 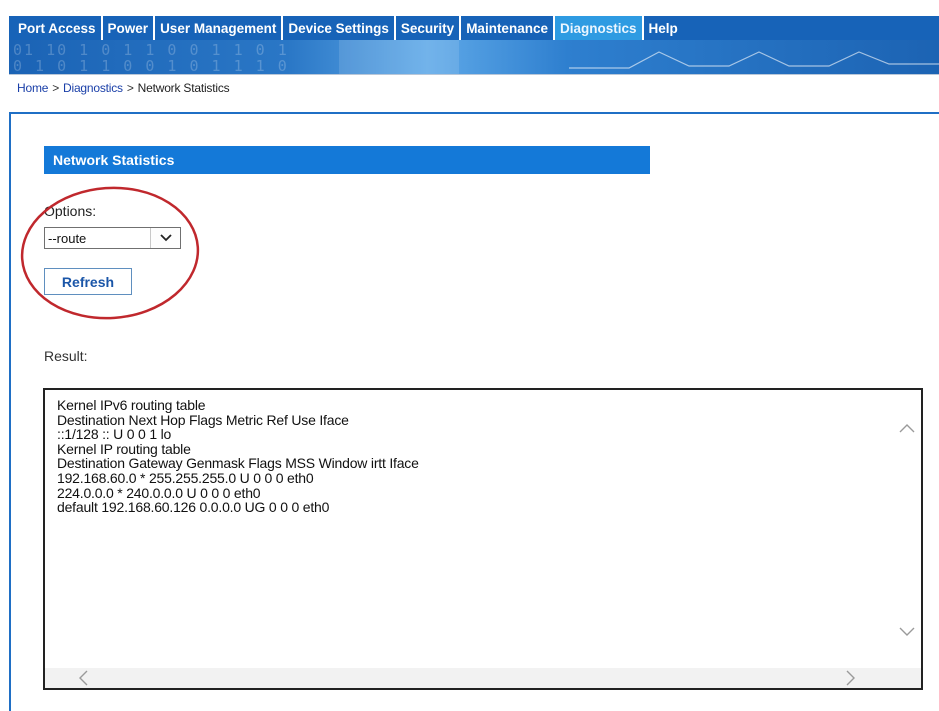 What do you see at coordinates (907, 428) in the screenshot?
I see `scroll-up-icon` at bounding box center [907, 428].